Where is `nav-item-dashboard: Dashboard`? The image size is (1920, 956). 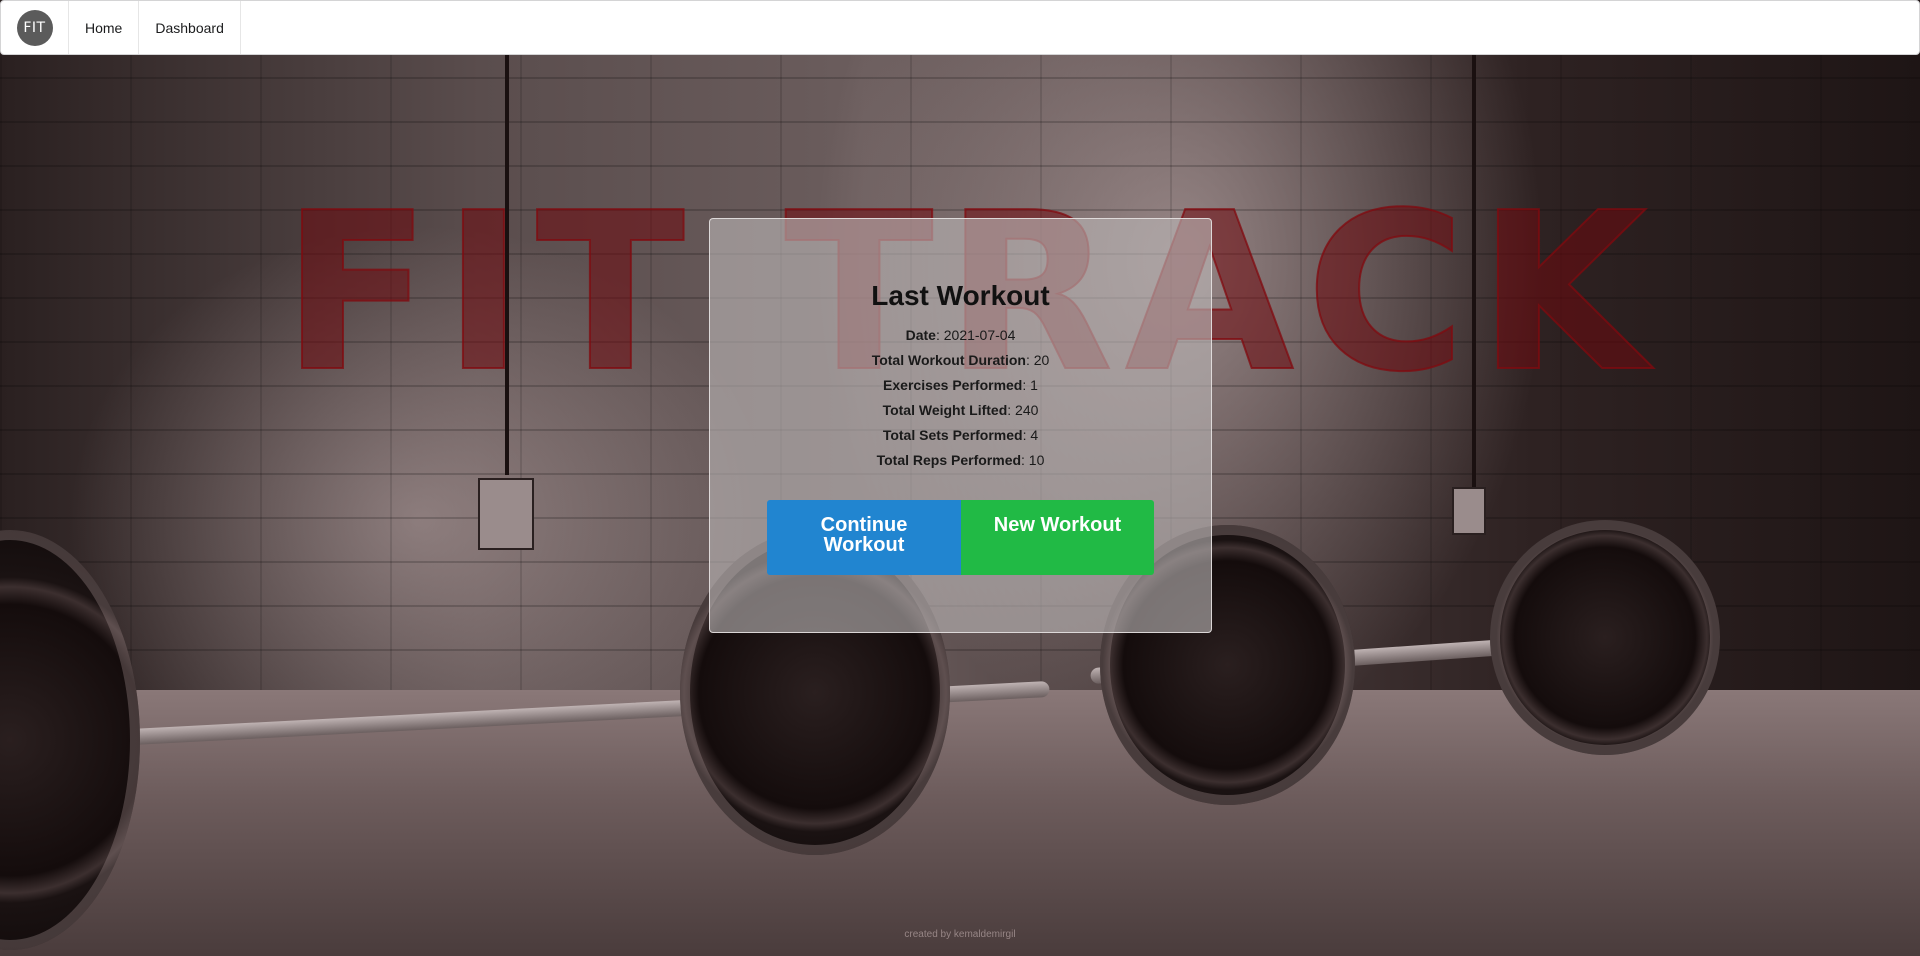 nav-item-dashboard: Dashboard is located at coordinates (190, 27).